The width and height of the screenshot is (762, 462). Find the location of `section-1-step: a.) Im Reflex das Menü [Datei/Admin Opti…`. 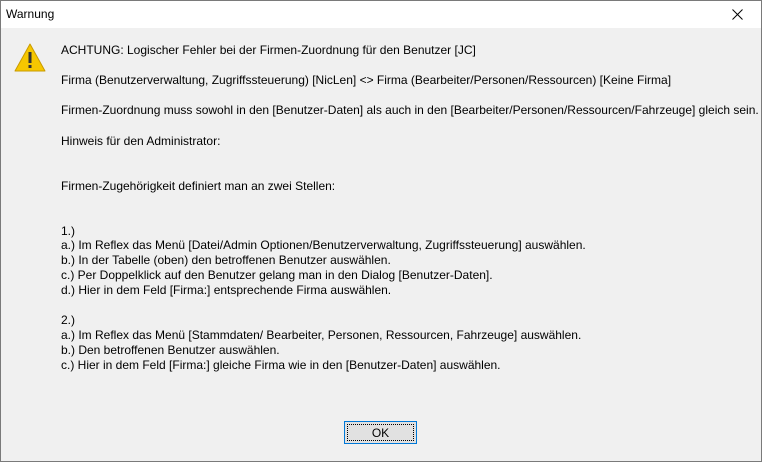

section-1-step: a.) Im Reflex das Menü [Datei/Admin Opti… is located at coordinates (323, 245).